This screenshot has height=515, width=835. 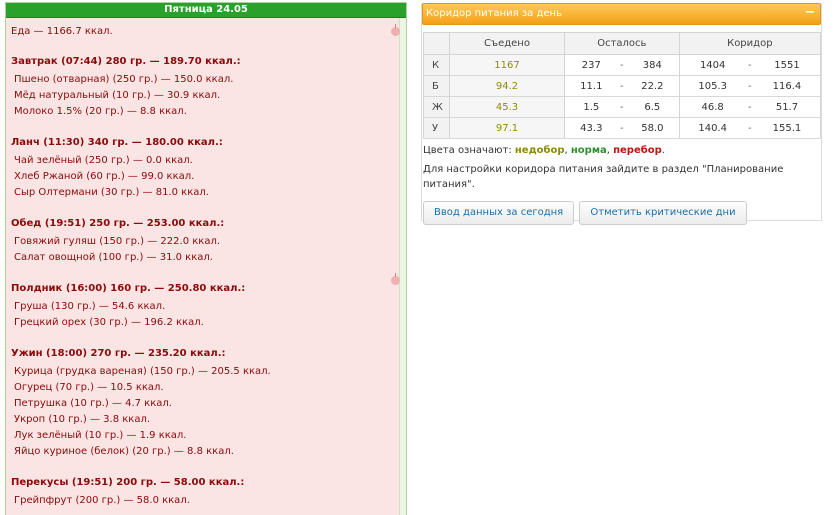 What do you see at coordinates (712, 128) in the screenshot?
I see `corridor-min: 140.4` at bounding box center [712, 128].